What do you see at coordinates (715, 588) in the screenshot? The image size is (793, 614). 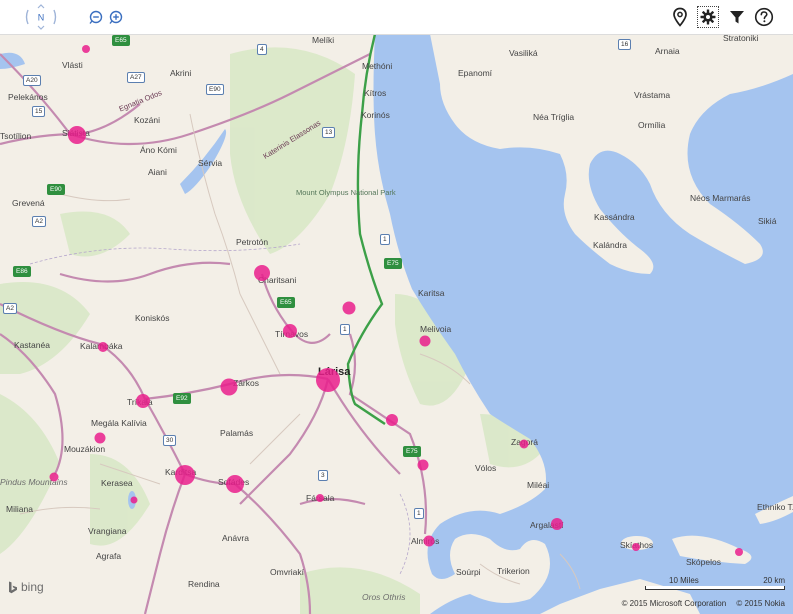 I see `scale-bar-line` at bounding box center [715, 588].